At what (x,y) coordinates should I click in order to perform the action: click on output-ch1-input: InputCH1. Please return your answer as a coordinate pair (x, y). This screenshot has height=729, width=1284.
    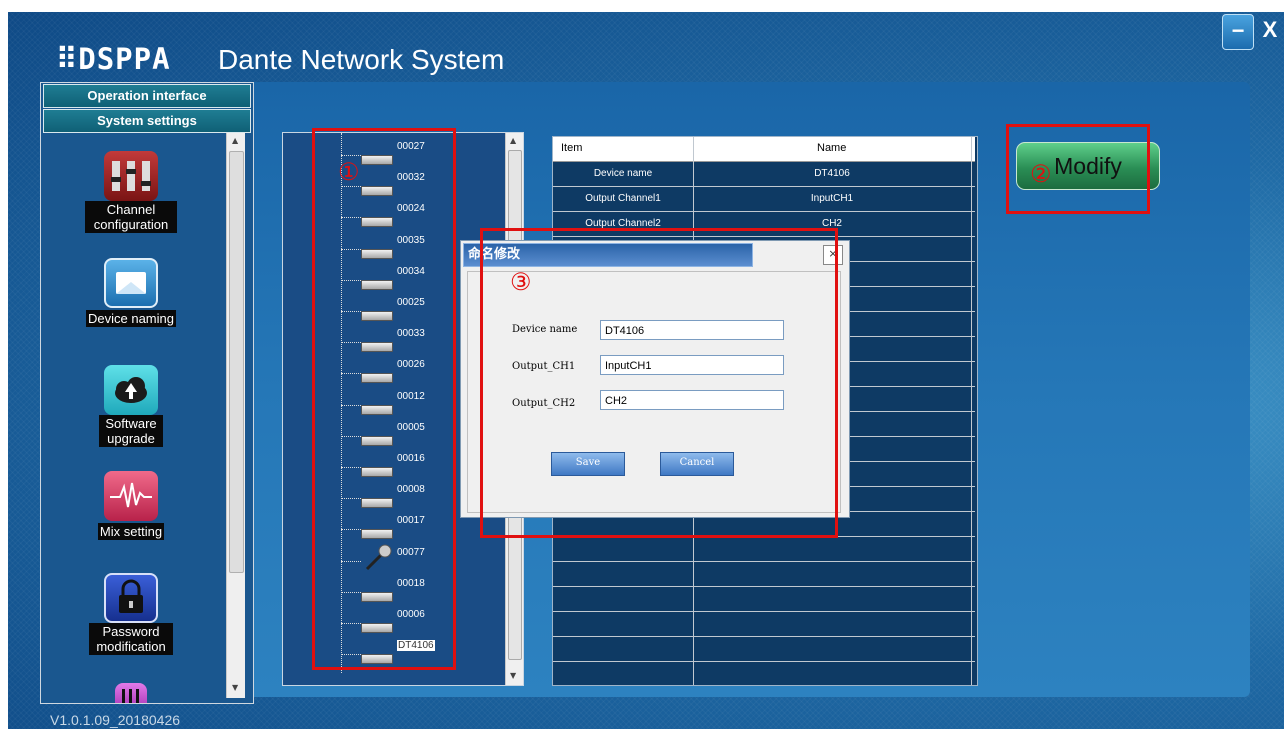
    Looking at the image, I should click on (692, 365).